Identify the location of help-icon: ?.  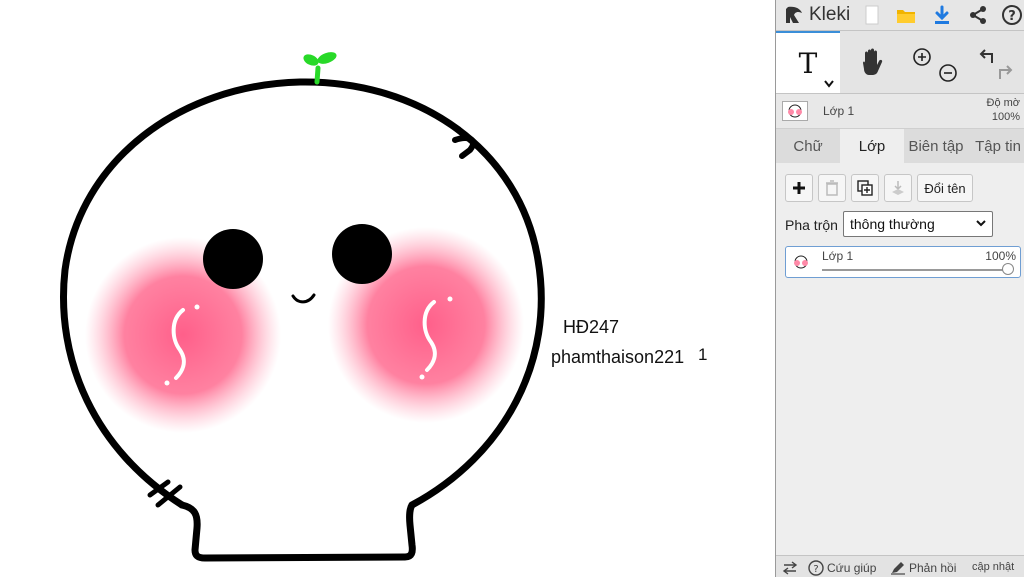
(1012, 15).